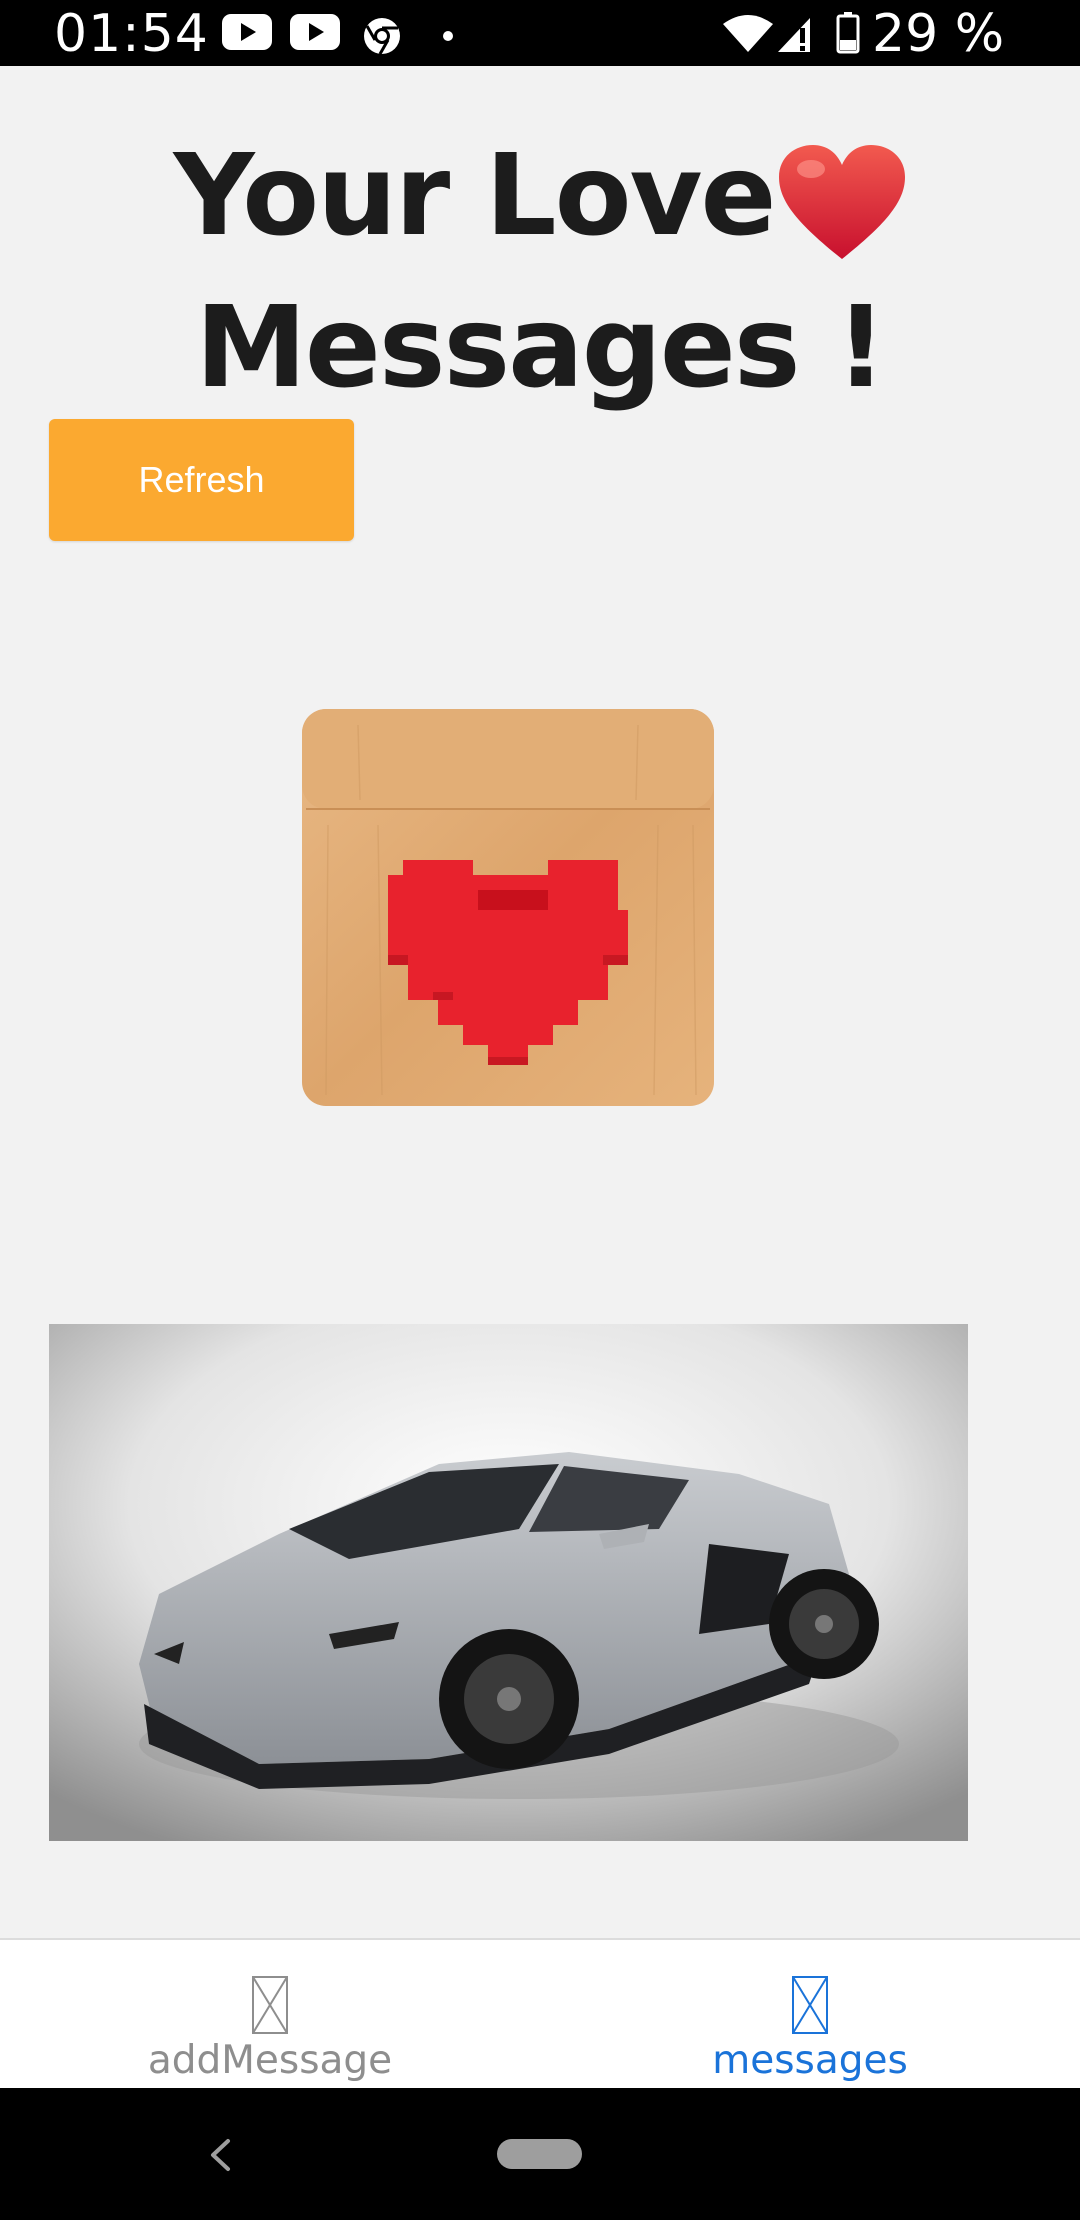 Image resolution: width=1080 pixels, height=2220 pixels. What do you see at coordinates (270, 2060) in the screenshot?
I see `tab-add-message-label: addMessage` at bounding box center [270, 2060].